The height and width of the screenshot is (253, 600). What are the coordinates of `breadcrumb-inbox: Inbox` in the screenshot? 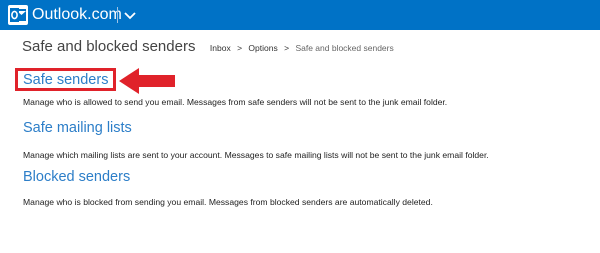 It's located at (220, 48).